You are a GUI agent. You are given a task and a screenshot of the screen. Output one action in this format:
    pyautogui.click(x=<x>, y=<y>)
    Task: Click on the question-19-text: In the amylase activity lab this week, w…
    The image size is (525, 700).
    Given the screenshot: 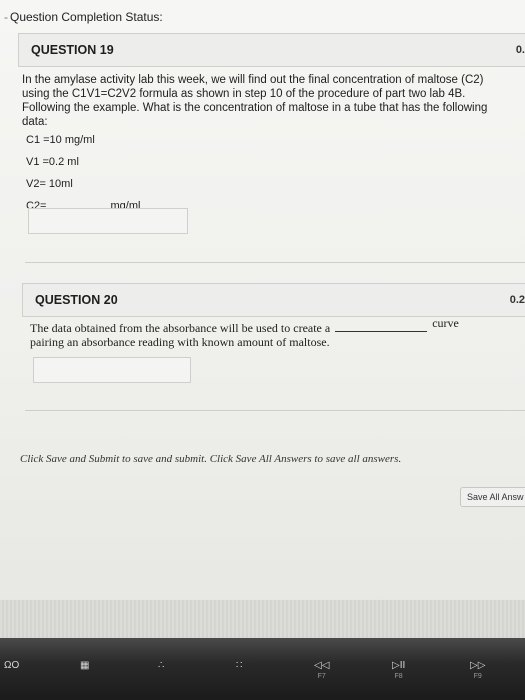 What is the action you would take?
    pyautogui.click(x=255, y=101)
    